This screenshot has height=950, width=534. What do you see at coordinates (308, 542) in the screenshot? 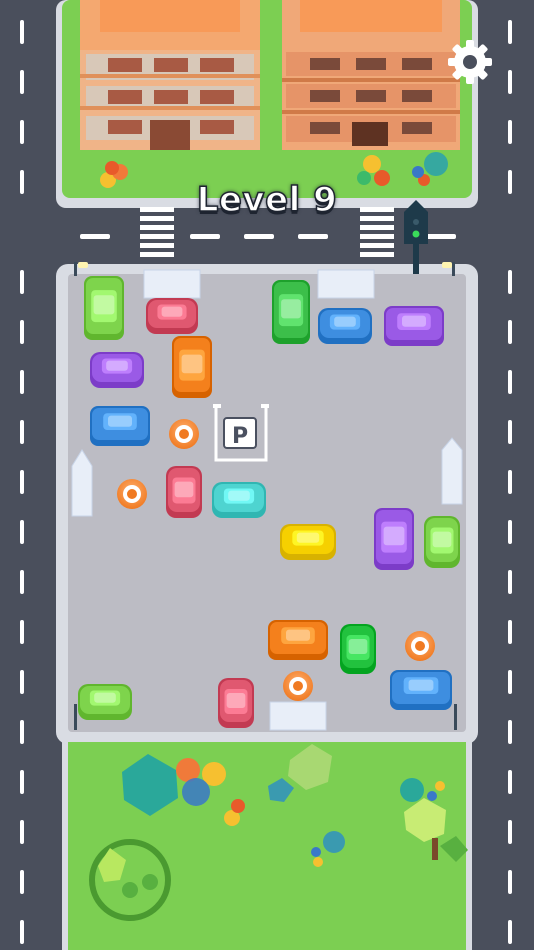
I see `yellow-taxi` at bounding box center [308, 542].